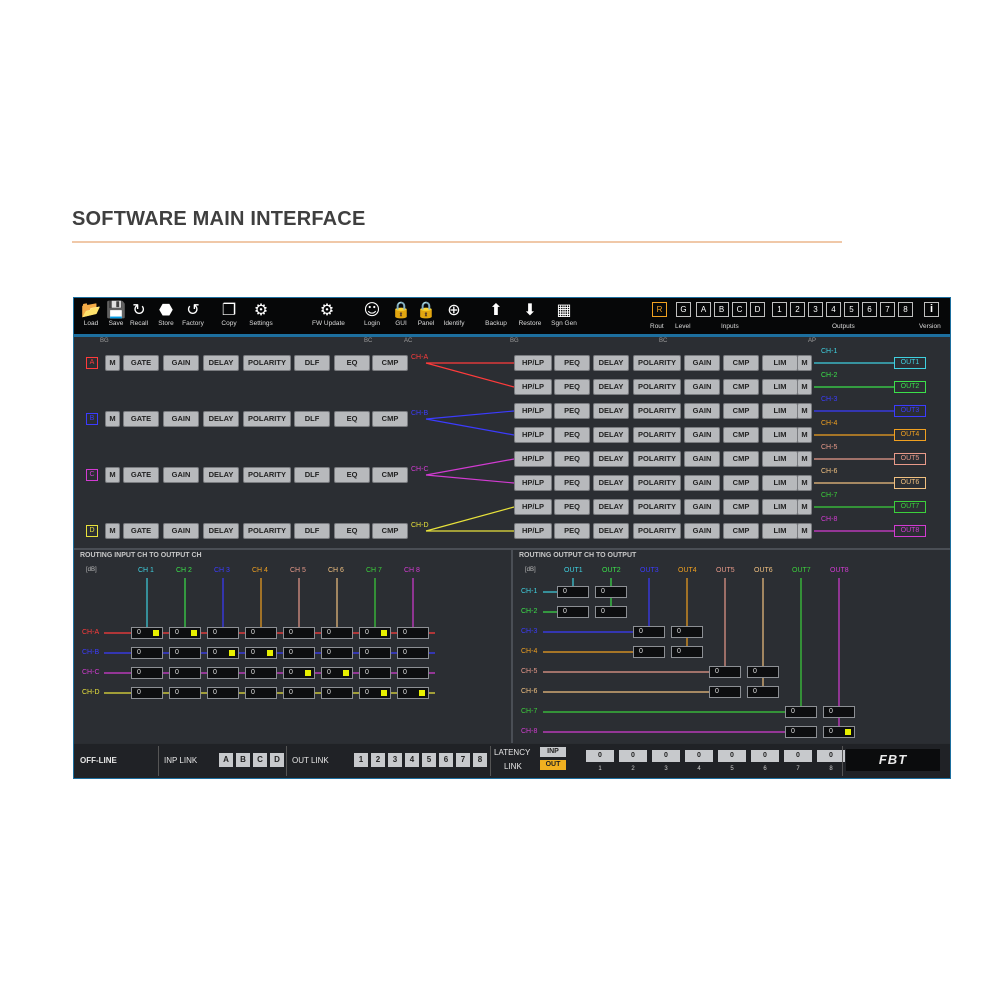 This screenshot has height=1000, width=1000. I want to click on output-4-cmp-block: CMP, so click(741, 435).